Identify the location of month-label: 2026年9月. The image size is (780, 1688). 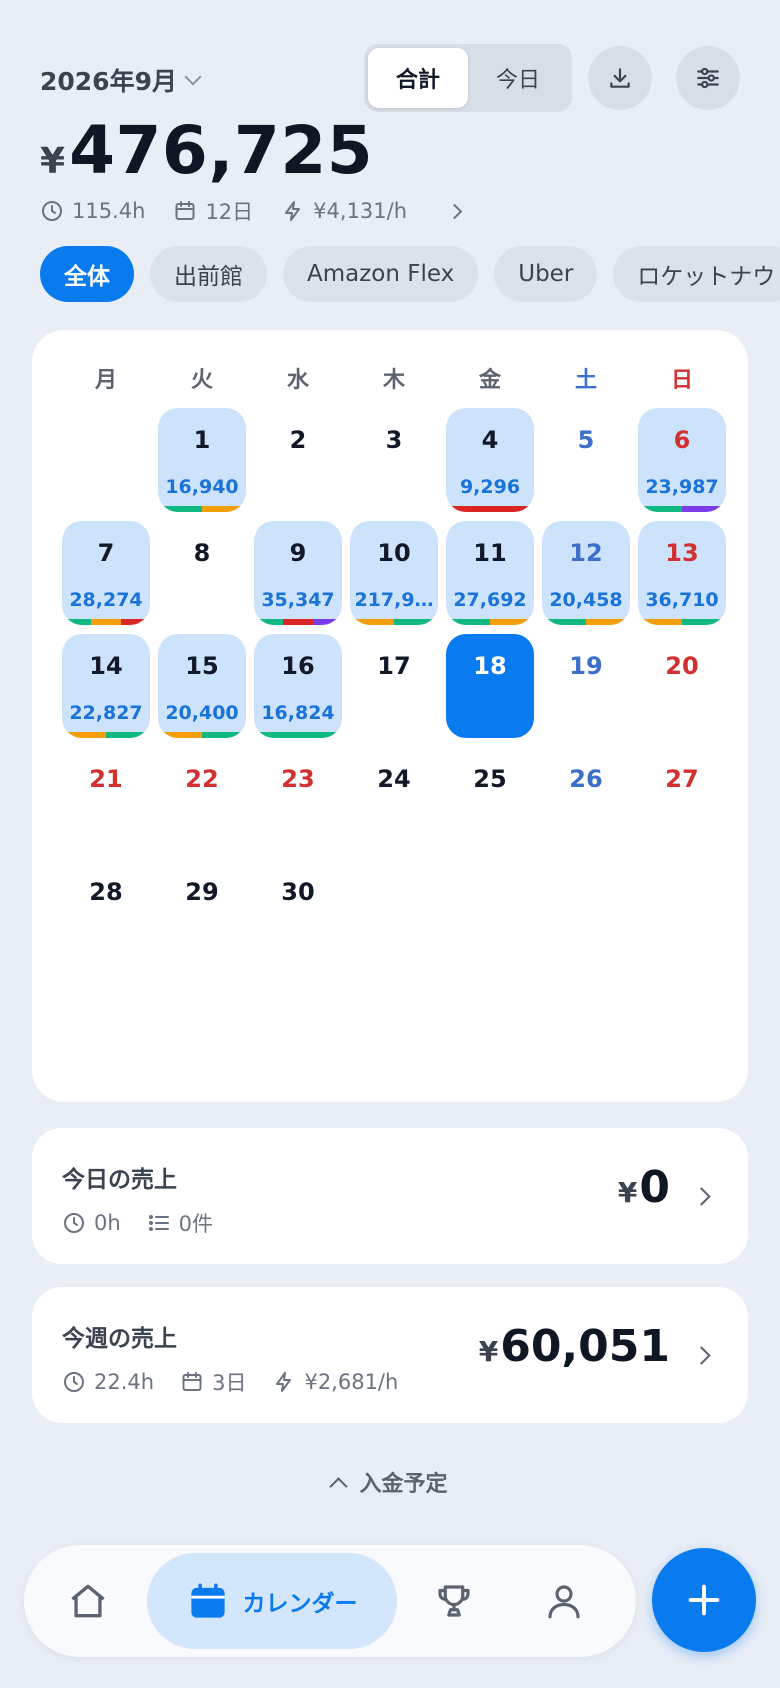
(108, 81).